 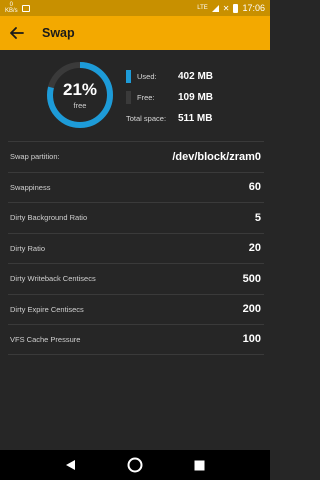 I want to click on page-title: Swap, so click(x=58, y=33).